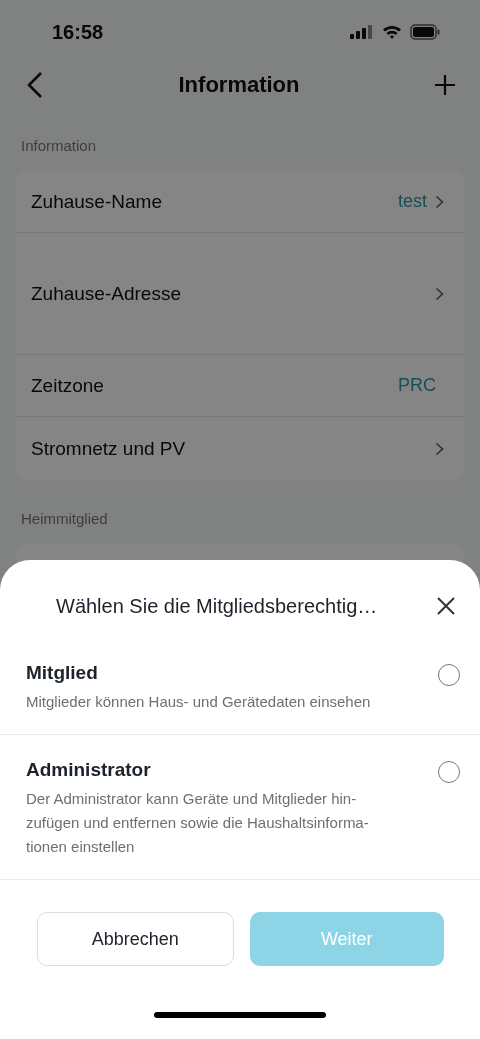 The image size is (480, 1039). I want to click on settings-row: Zeitzone PRC, so click(240, 386).